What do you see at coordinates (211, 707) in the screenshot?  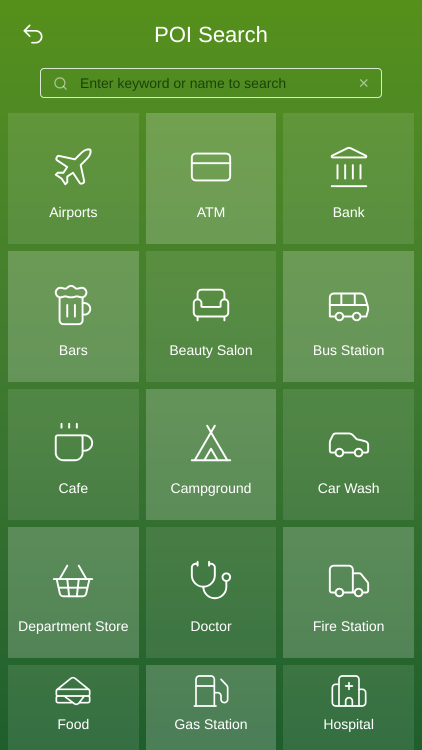 I see `category-tile: Gas Station` at bounding box center [211, 707].